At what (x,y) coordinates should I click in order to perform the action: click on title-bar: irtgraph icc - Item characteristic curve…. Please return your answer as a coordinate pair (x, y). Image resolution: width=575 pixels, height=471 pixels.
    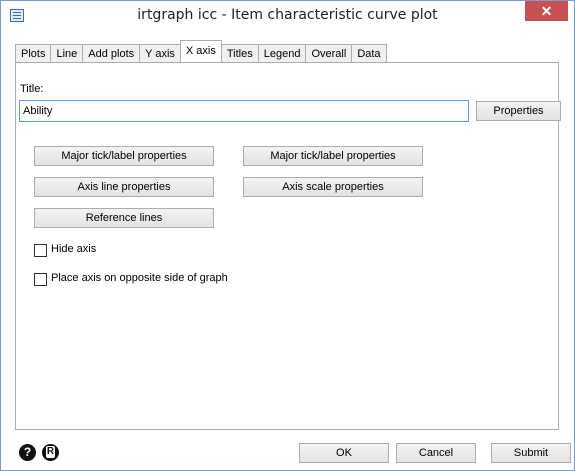
    Looking at the image, I should click on (287, 16).